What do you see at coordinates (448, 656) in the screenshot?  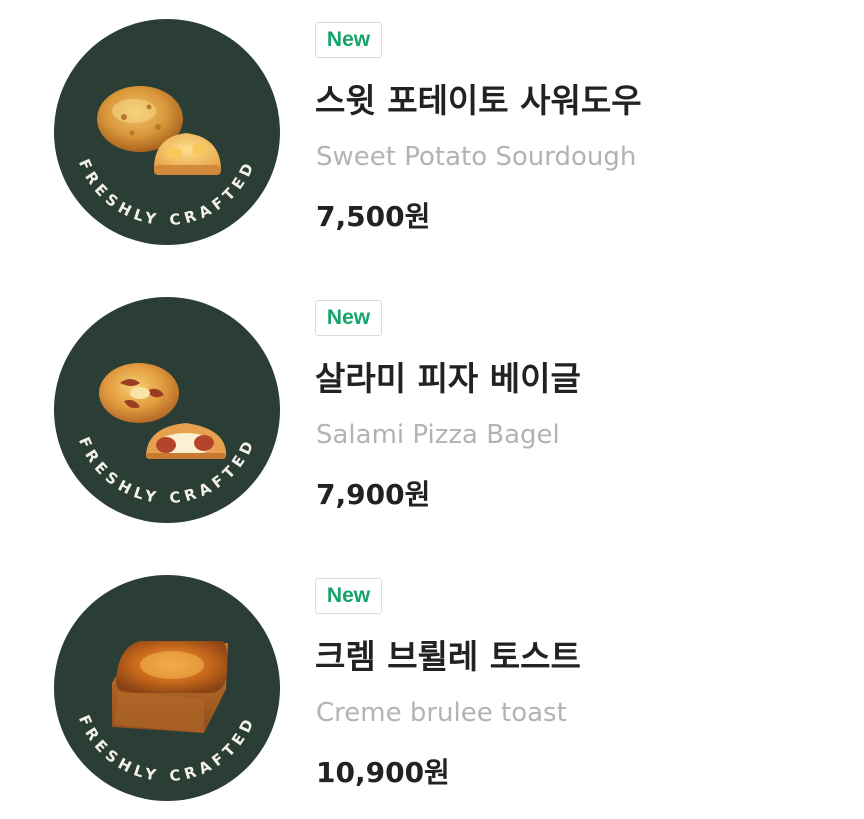 I see `product-name-korean: 크렘 브륄레 토스트` at bounding box center [448, 656].